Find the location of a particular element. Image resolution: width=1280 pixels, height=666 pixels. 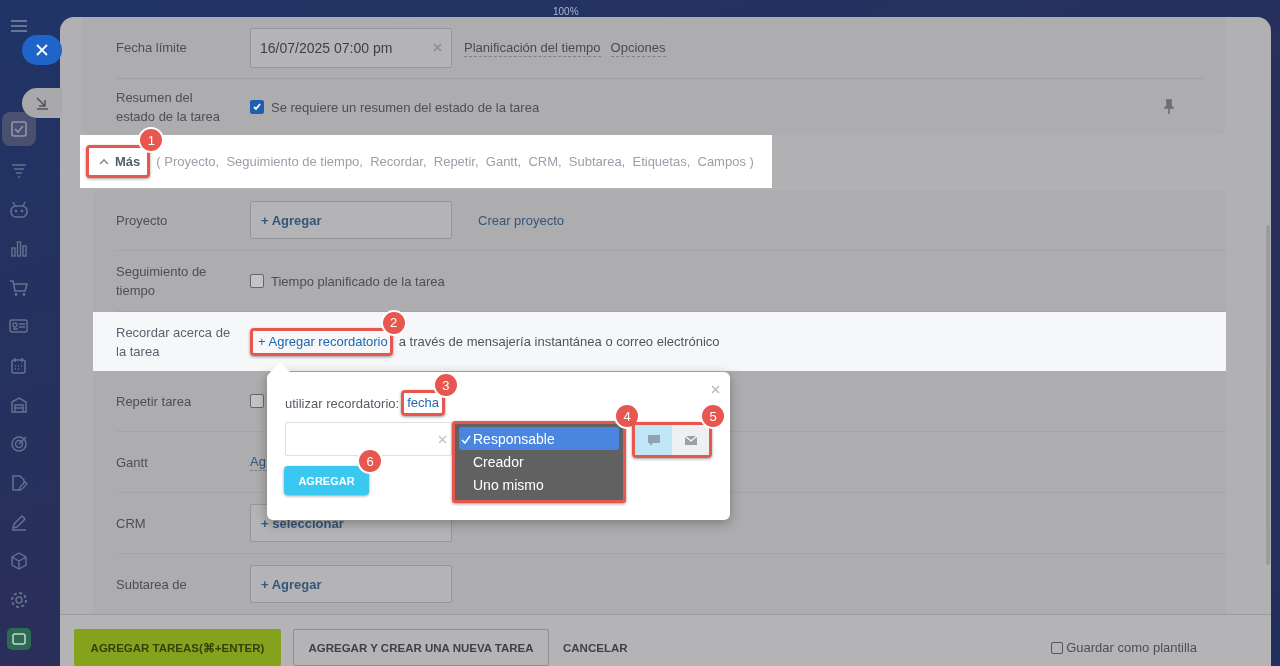

field-label: Subtarea de is located at coordinates (152, 584).